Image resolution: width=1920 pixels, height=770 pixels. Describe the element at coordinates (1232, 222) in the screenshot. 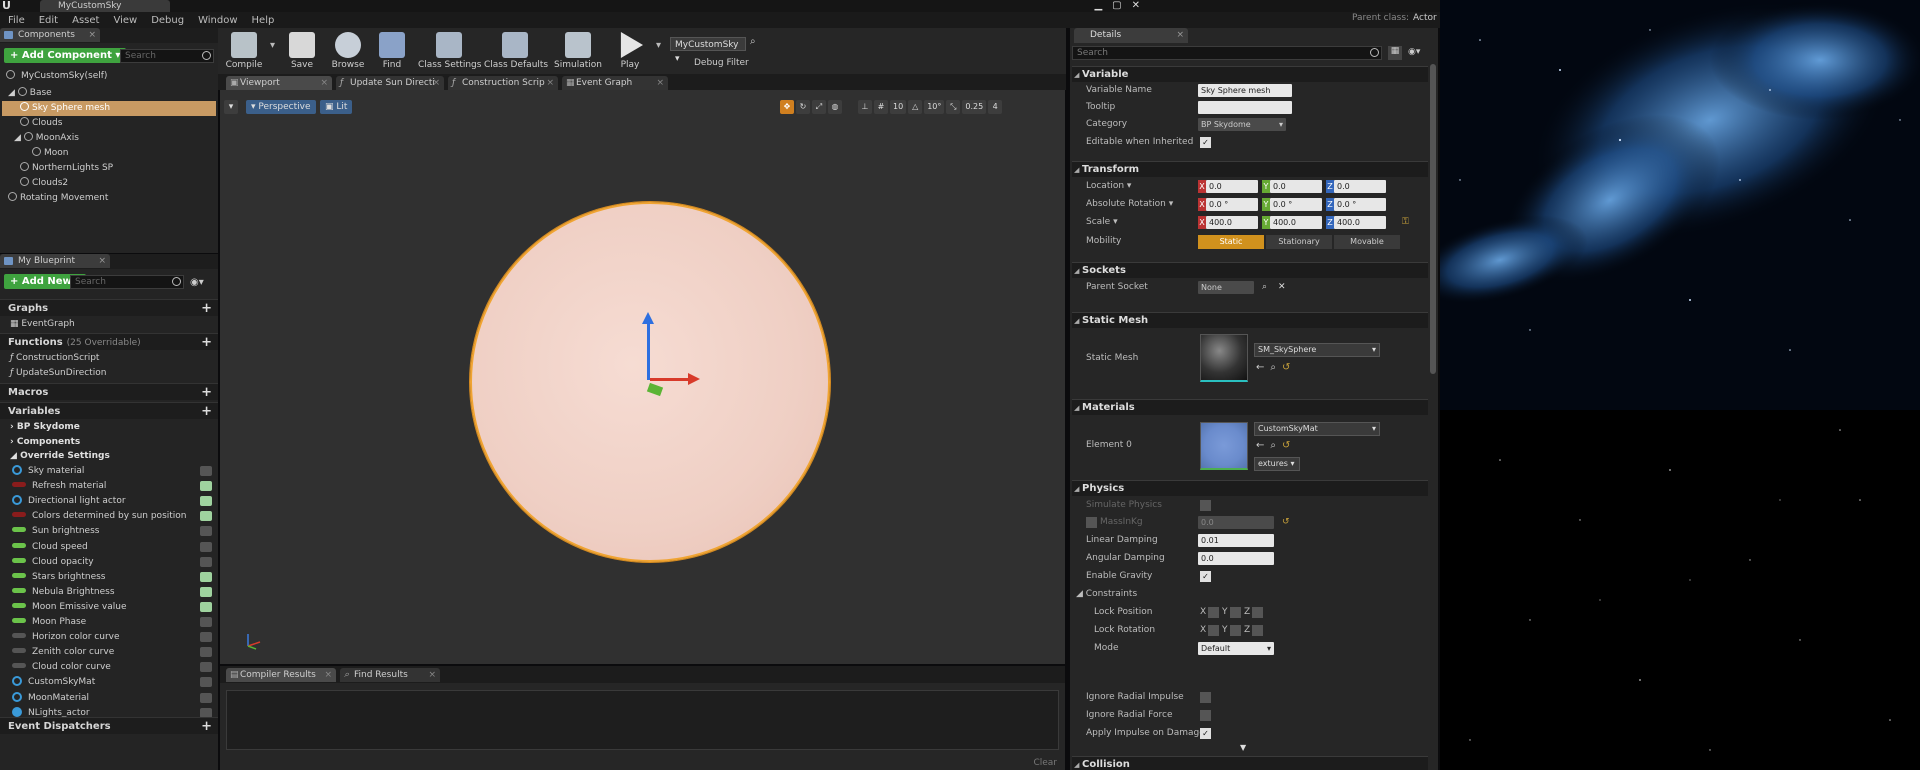

I see `scale-x-input: 400.0` at that location.